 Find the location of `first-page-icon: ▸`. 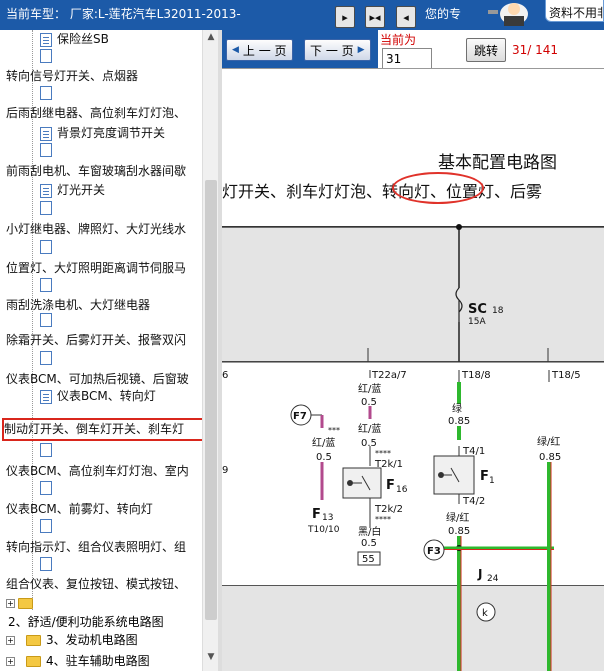

first-page-icon: ▸ is located at coordinates (345, 17).